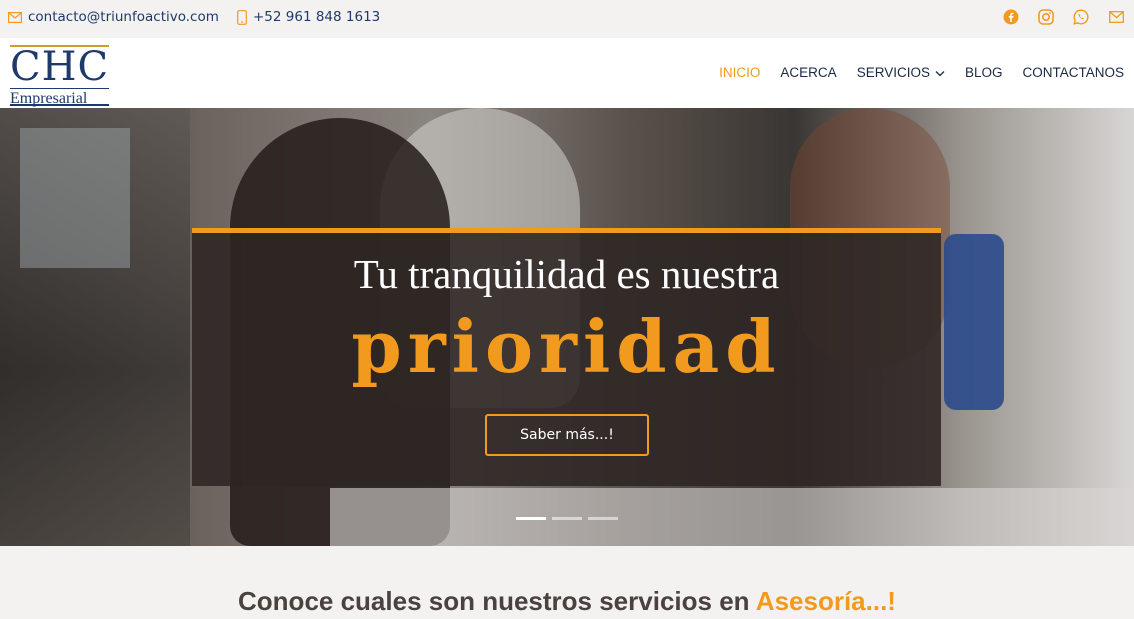 The height and width of the screenshot is (619, 1134). I want to click on nav-item-label: INICIO, so click(740, 72).